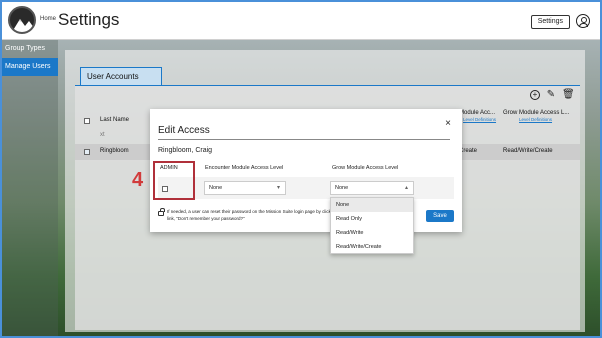 This screenshot has height=338, width=602. What do you see at coordinates (372, 188) in the screenshot?
I see `grow-access-select: None ▴` at bounding box center [372, 188].